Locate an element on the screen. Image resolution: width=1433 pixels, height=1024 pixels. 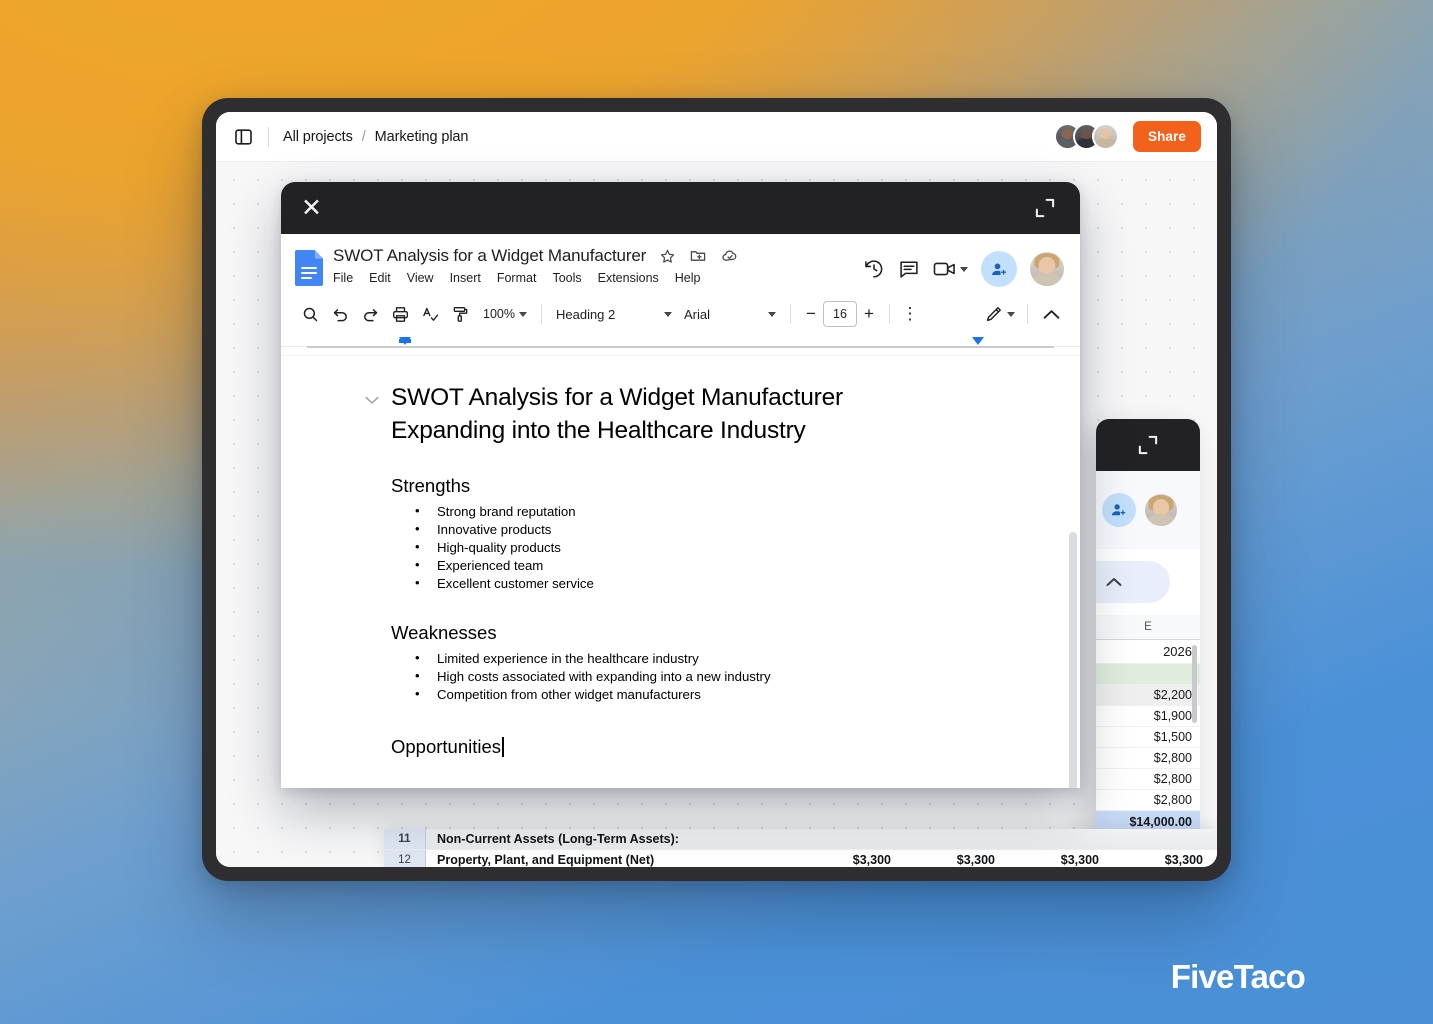
row-number: 12 is located at coordinates (405, 858).